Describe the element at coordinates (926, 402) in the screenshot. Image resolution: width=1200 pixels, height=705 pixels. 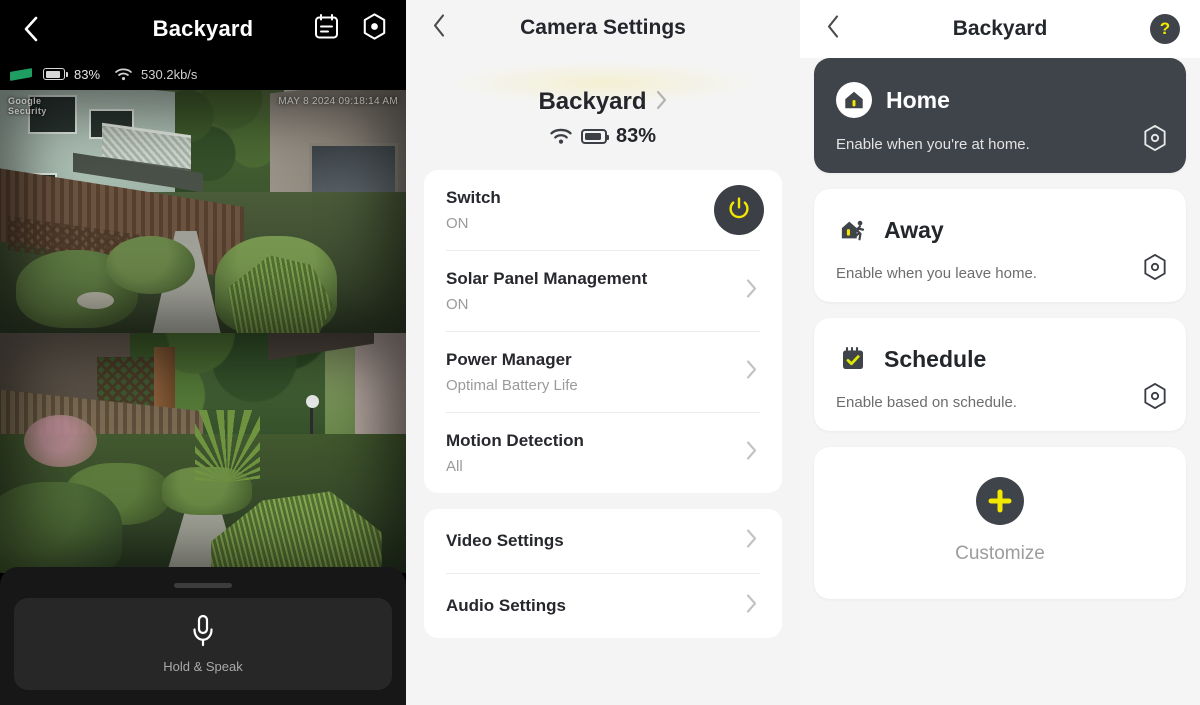
I see `mode-description: Enable based on schedule.` at that location.